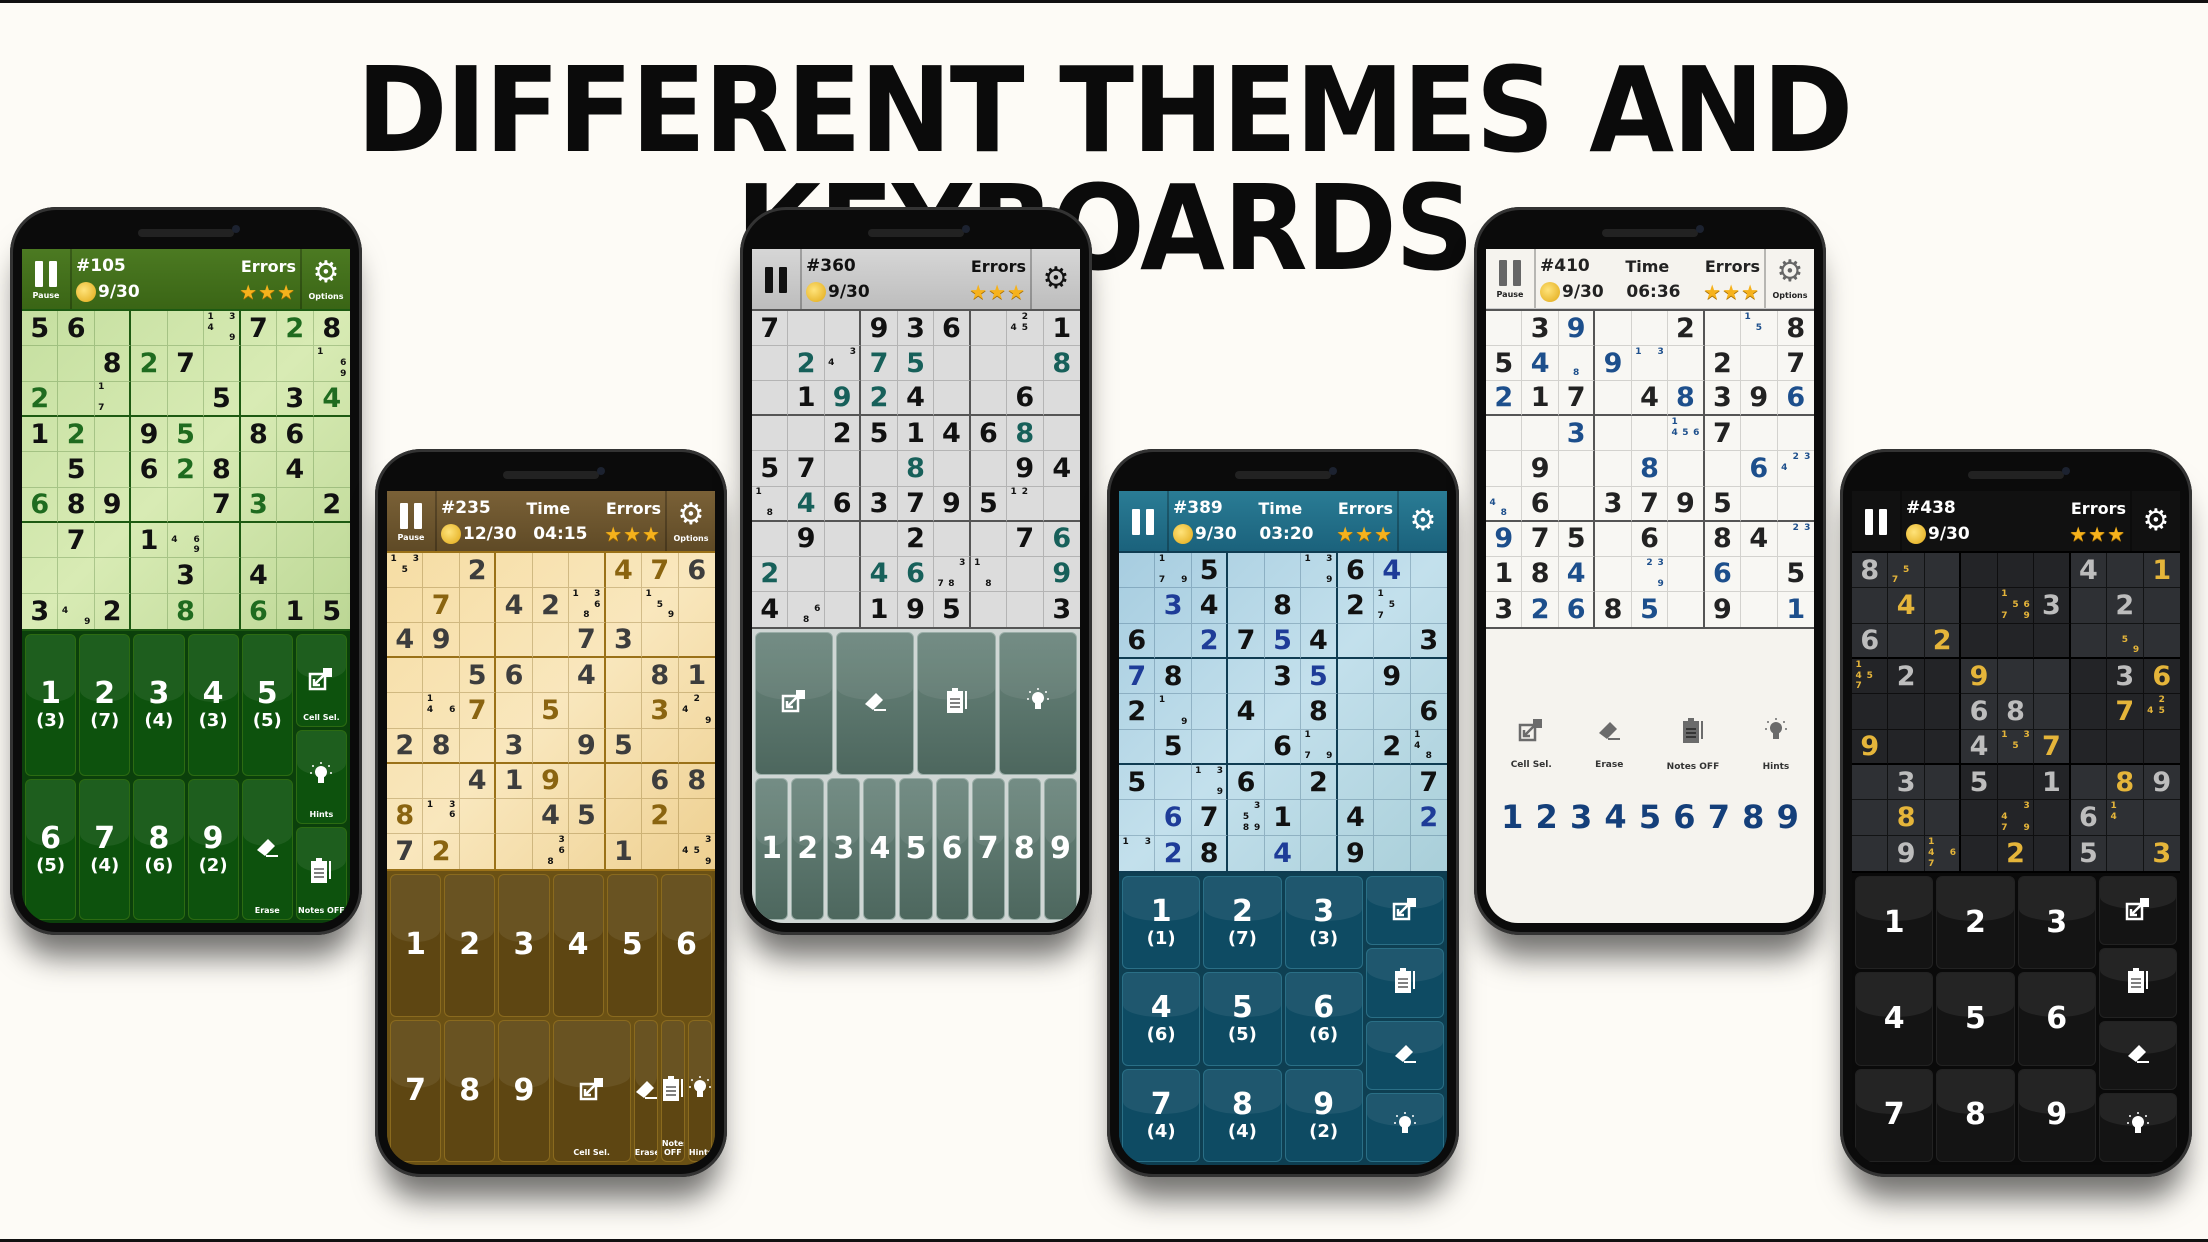  I want to click on sudoku-cell-given: 1, so click(514, 781).